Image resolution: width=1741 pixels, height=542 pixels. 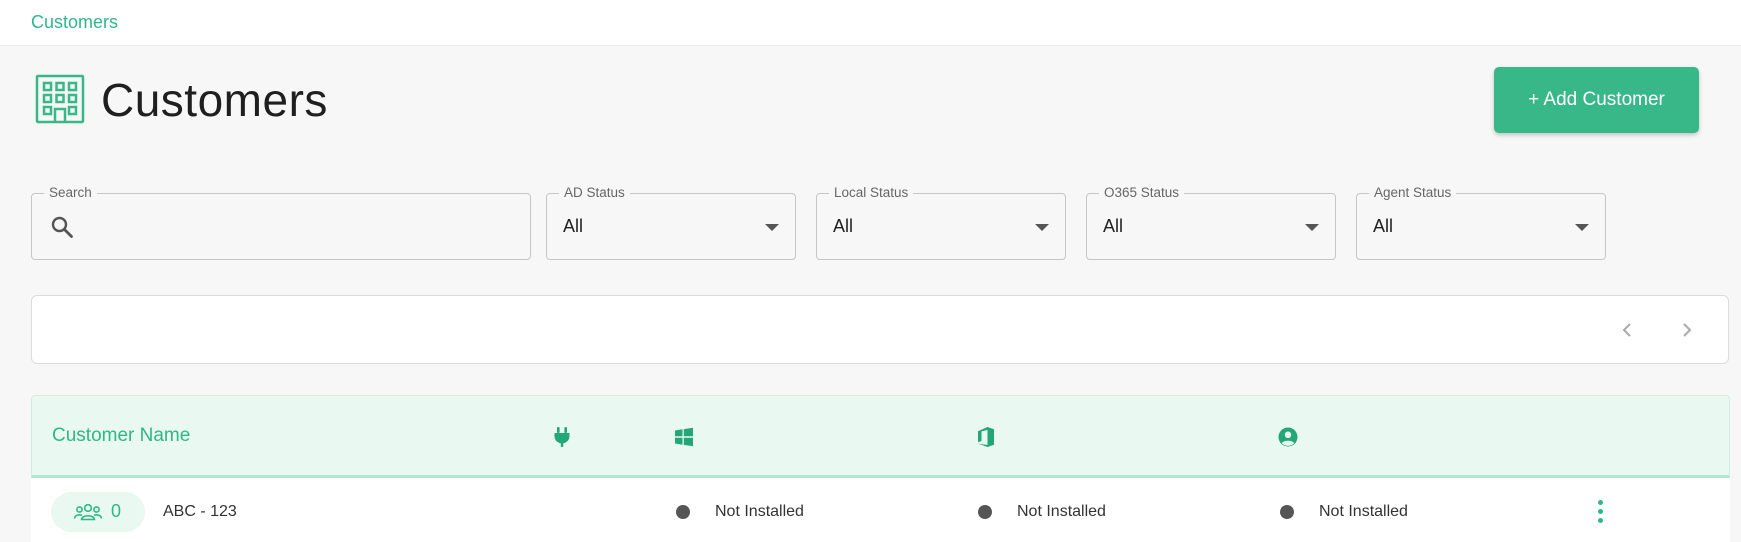 I want to click on next-page-button, so click(x=1687, y=330).